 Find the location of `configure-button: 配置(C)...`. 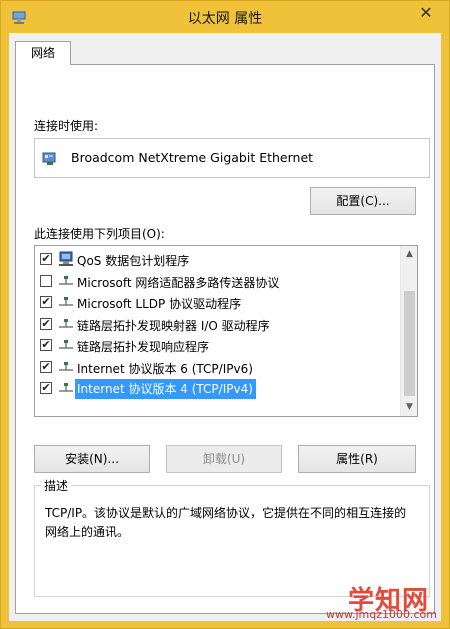

configure-button: 配置(C)... is located at coordinates (363, 201).